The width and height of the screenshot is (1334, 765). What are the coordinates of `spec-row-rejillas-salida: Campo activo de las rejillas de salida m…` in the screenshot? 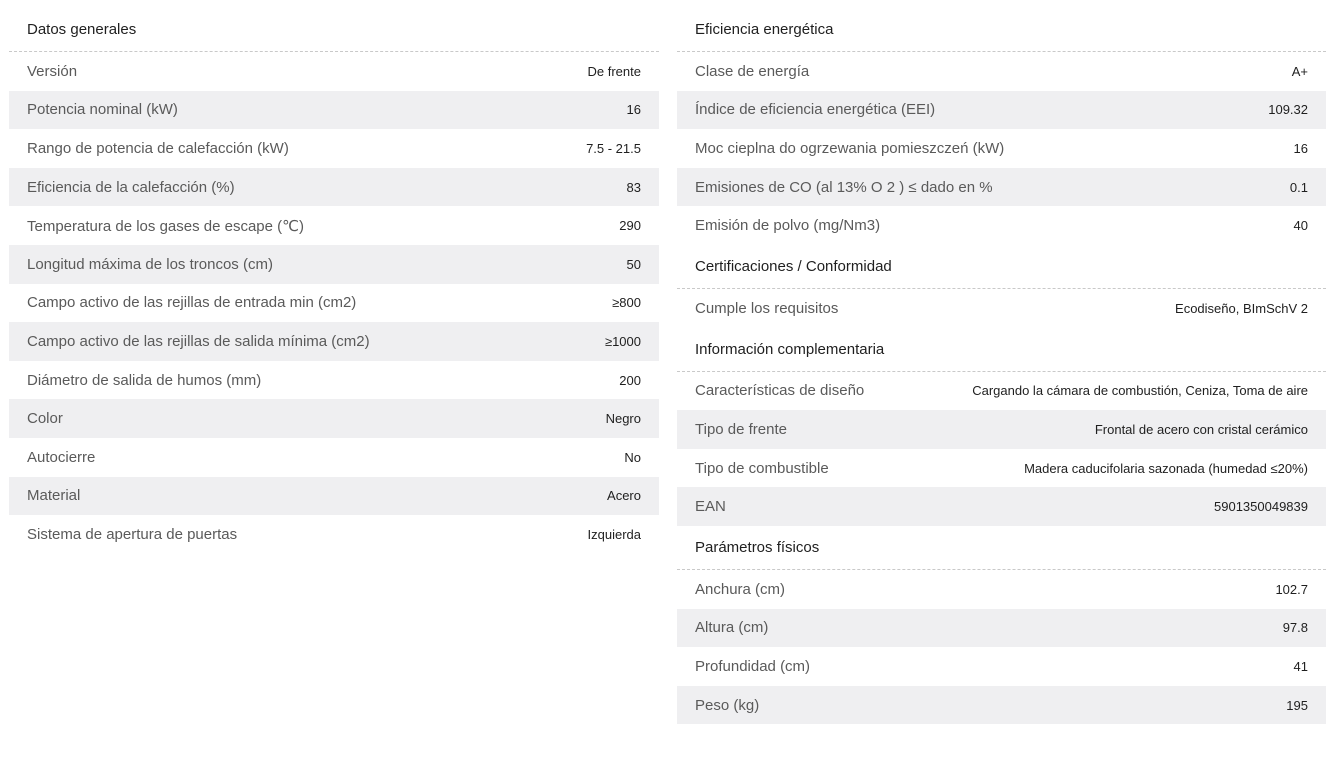 It's located at (334, 341).